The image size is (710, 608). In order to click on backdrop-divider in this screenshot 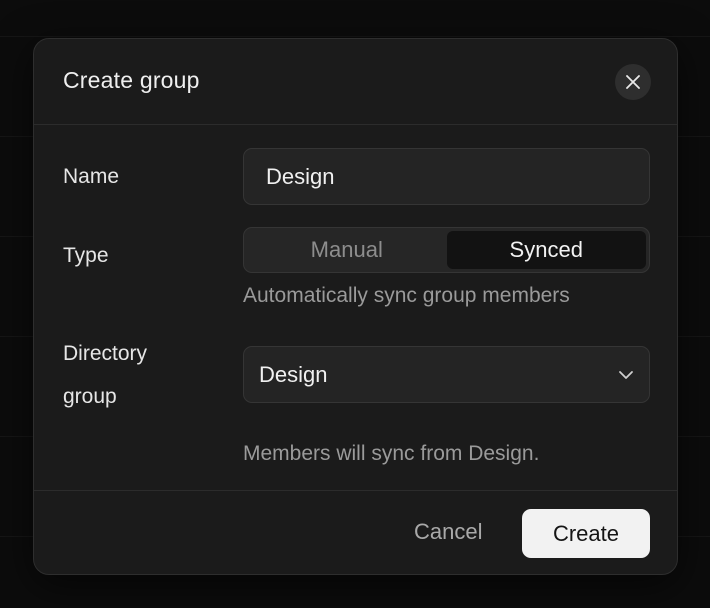, I will do `click(355, 36)`.